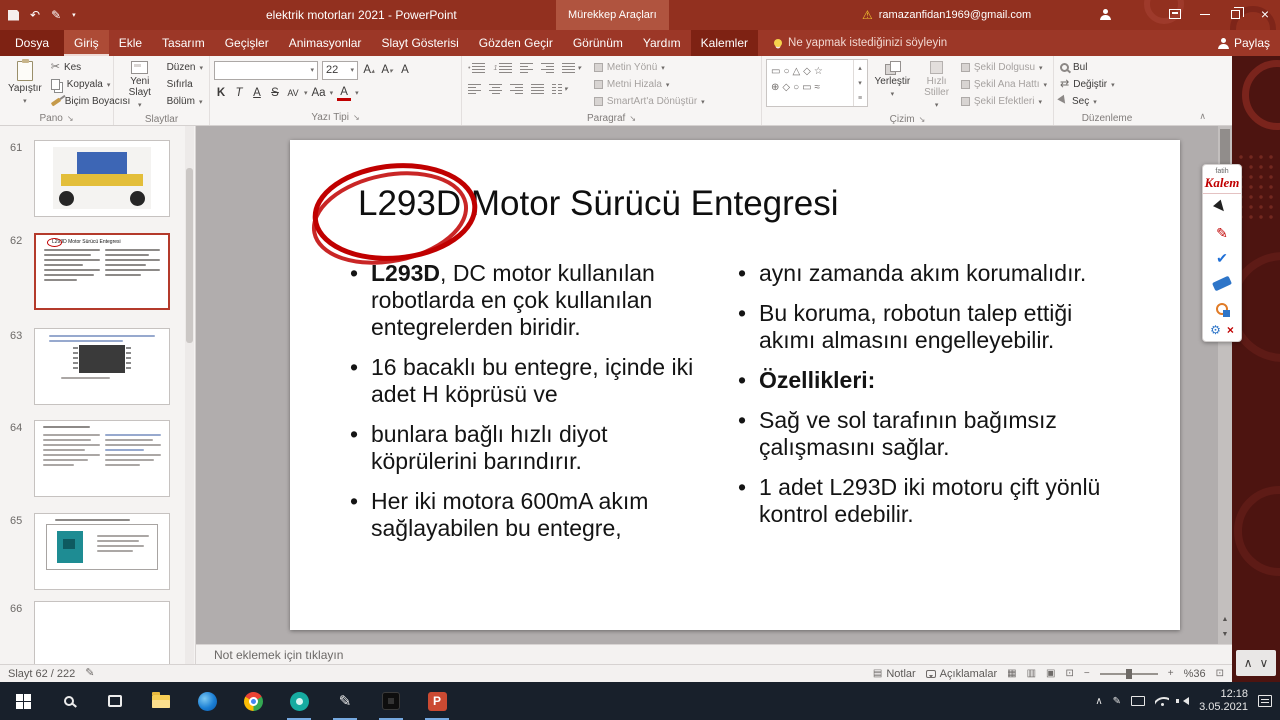 The image size is (1280, 720). I want to click on check-pen-tool-button: ✔, so click(1222, 258).